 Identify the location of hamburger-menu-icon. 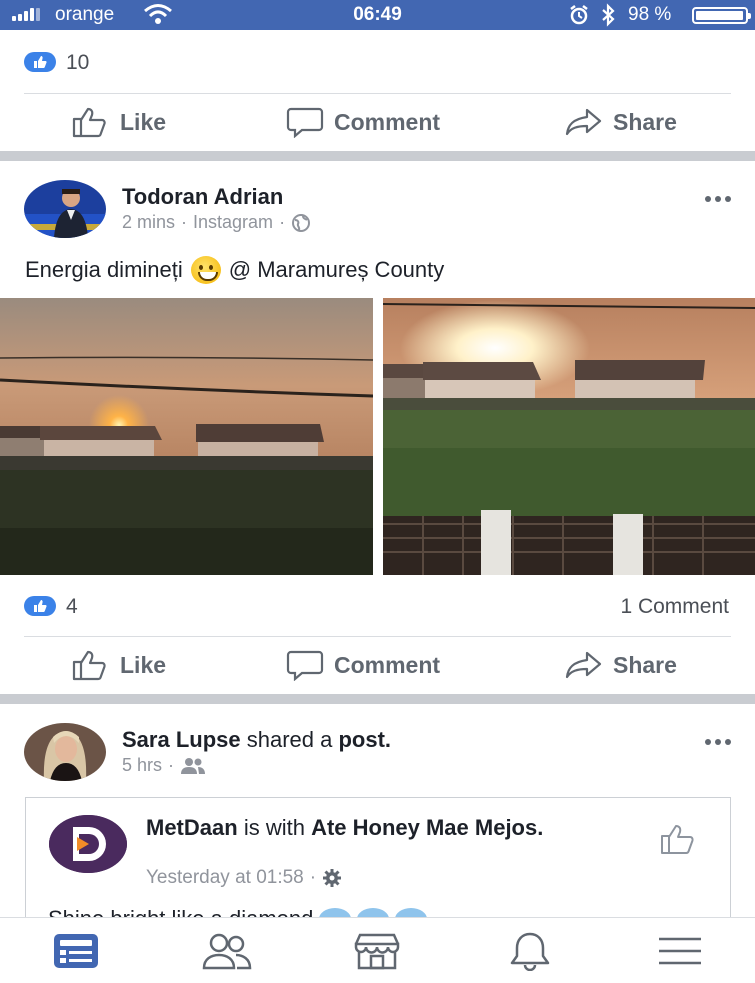
(680, 951).